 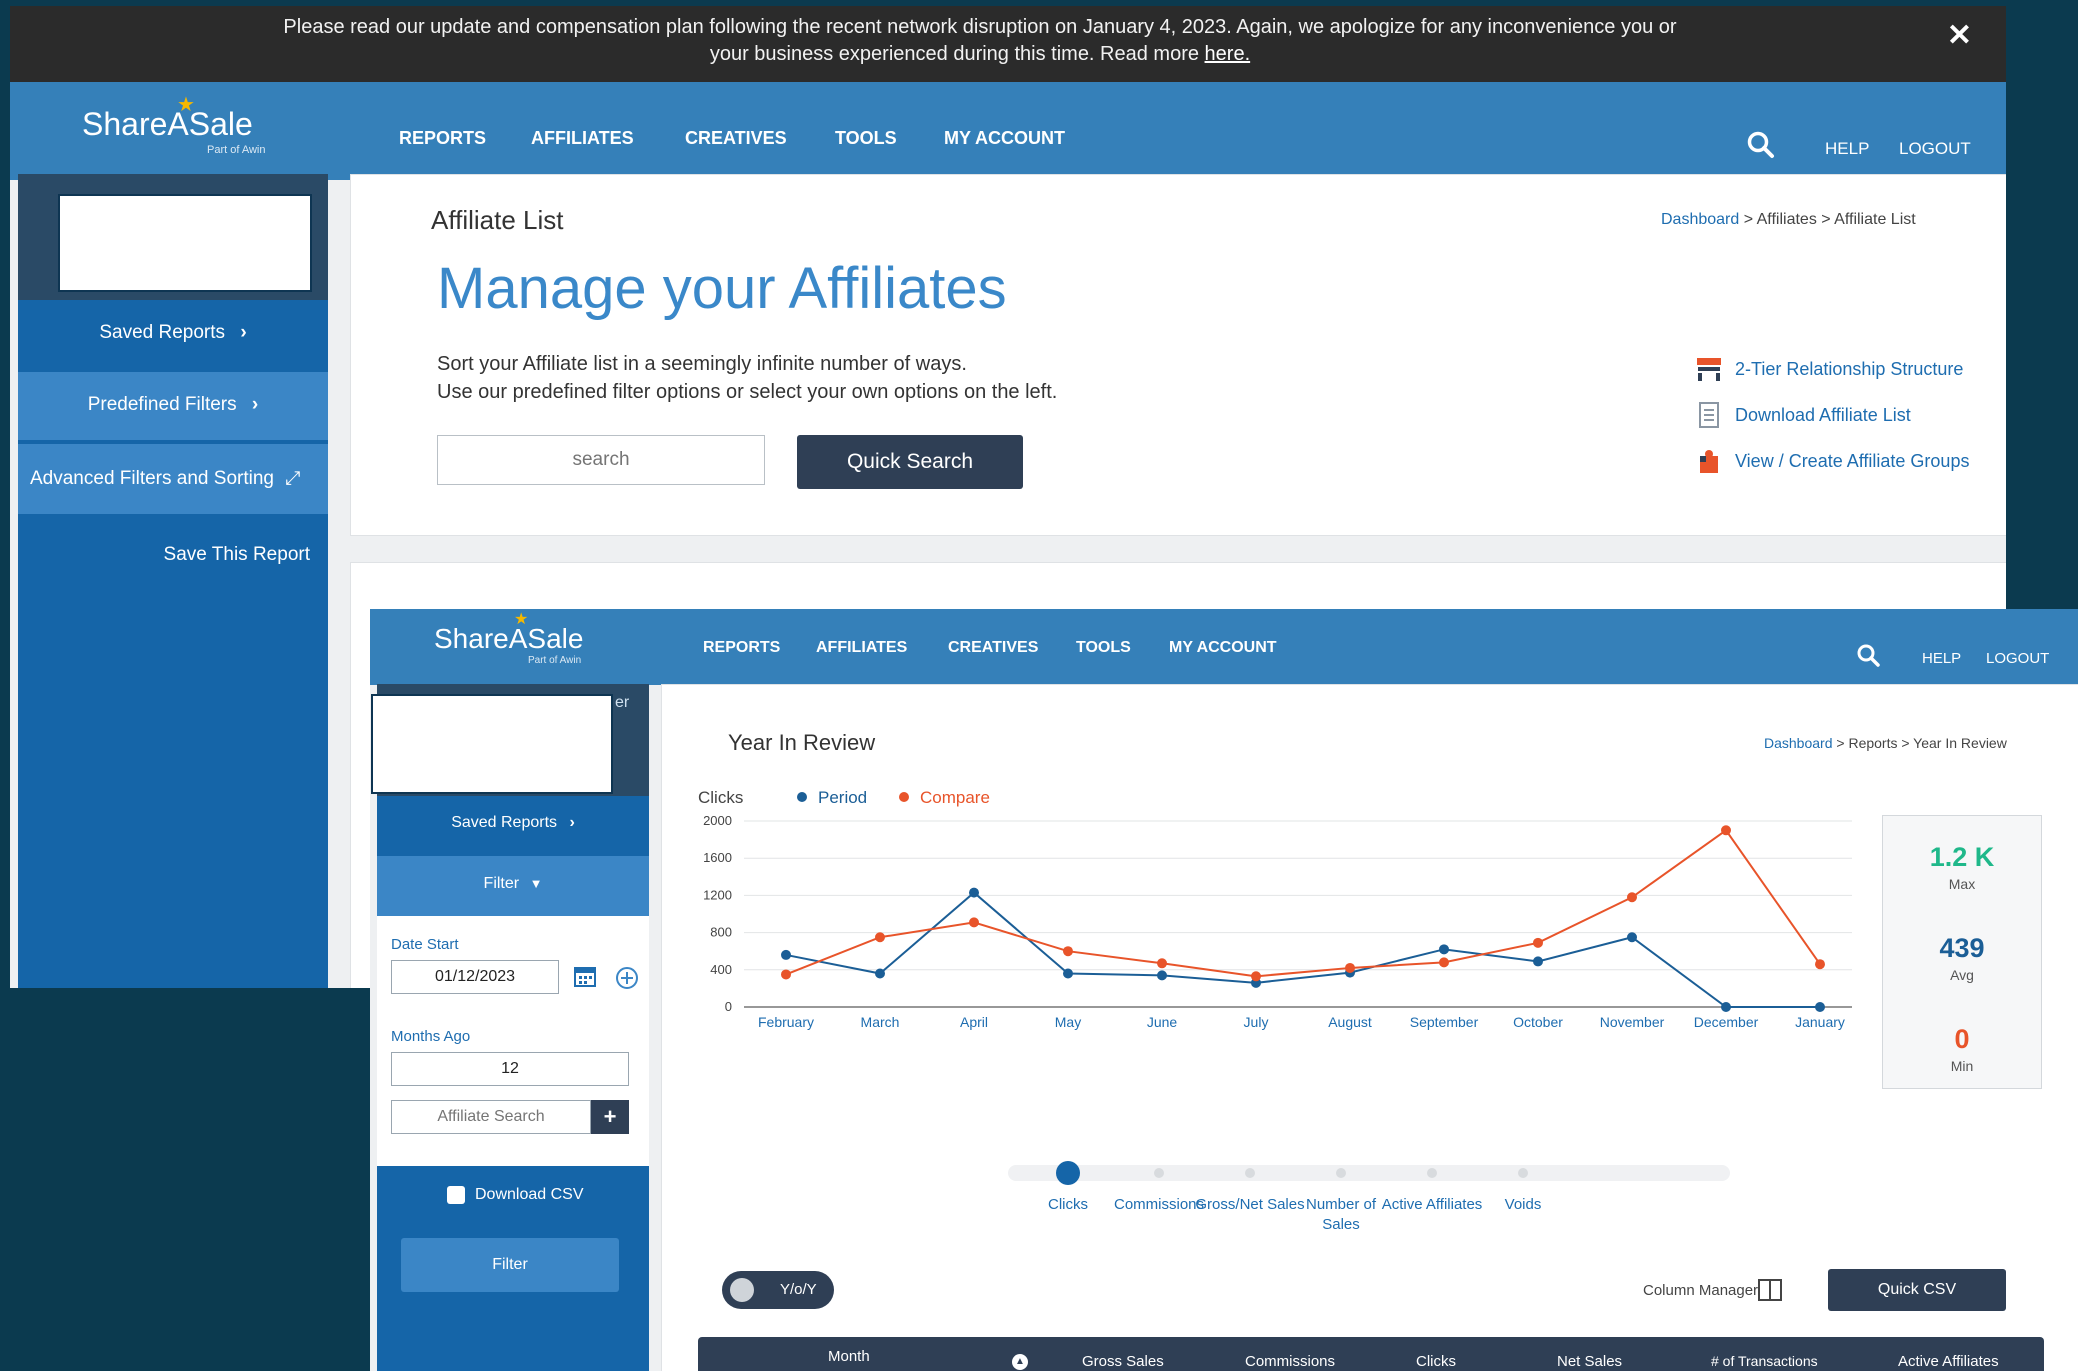 What do you see at coordinates (728, 1006) in the screenshot?
I see `y-tick-0: 0` at bounding box center [728, 1006].